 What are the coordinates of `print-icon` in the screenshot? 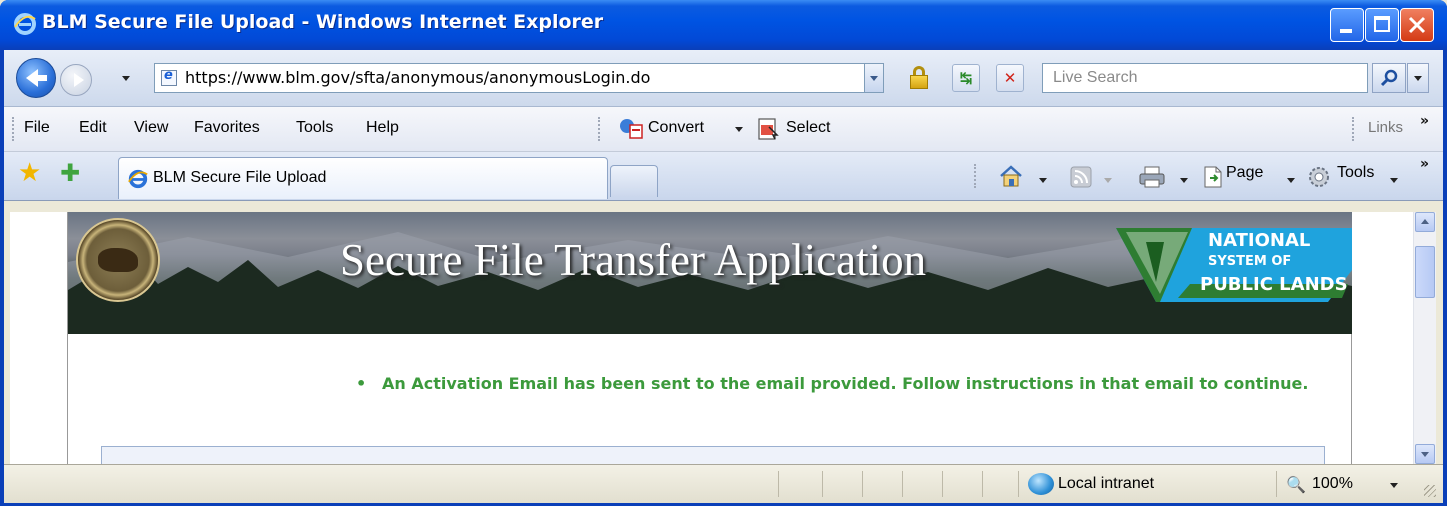 It's located at (1152, 177).